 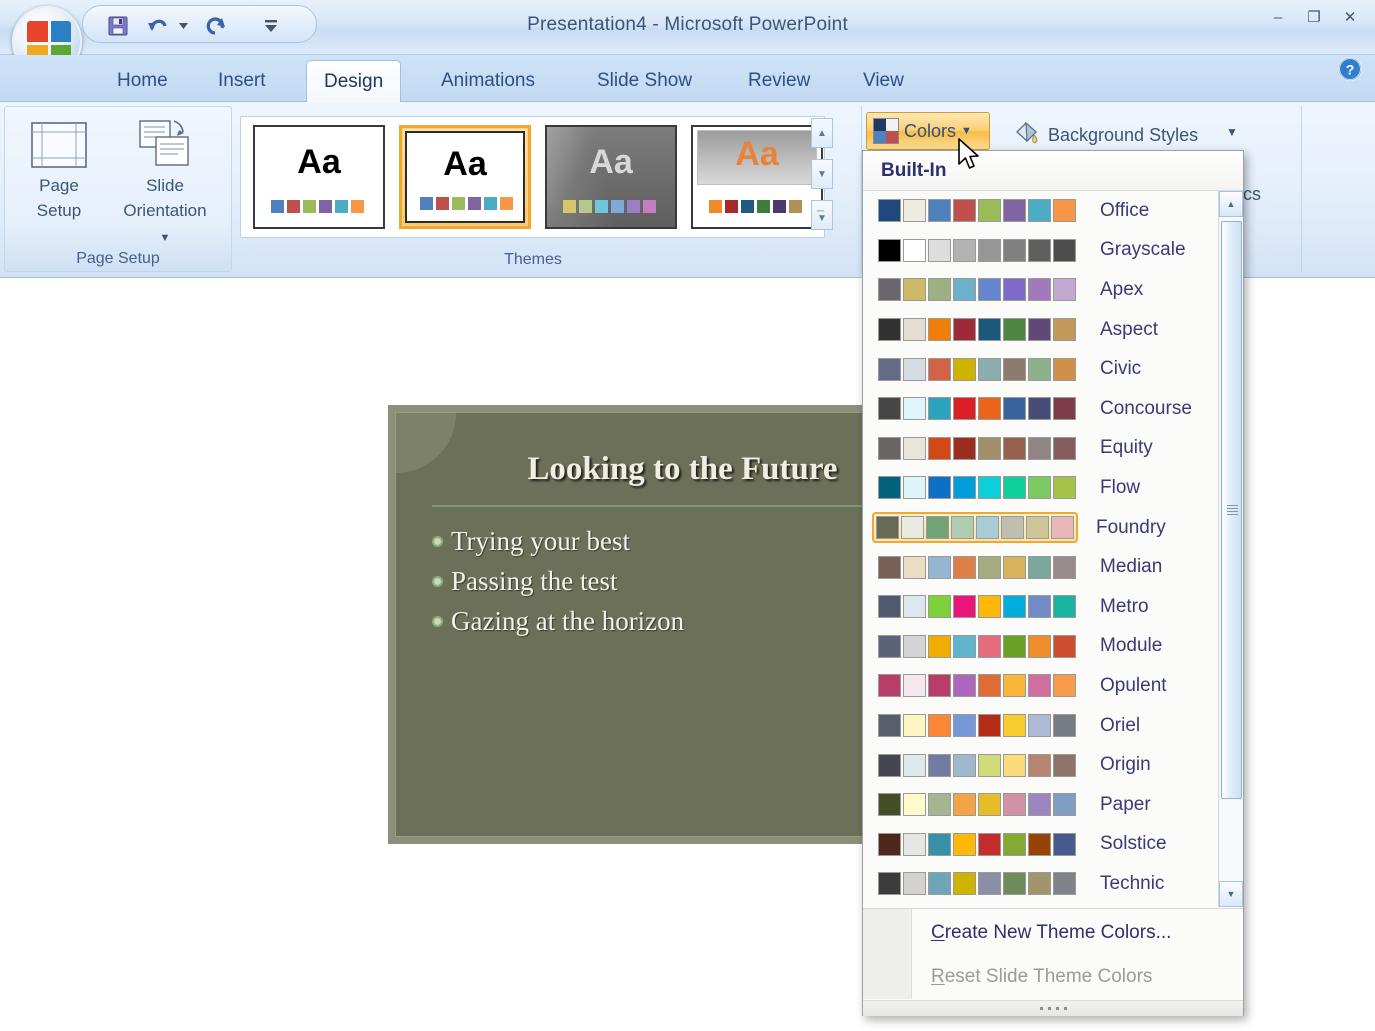 What do you see at coordinates (1231, 510) in the screenshot?
I see `scrollbar-thumb` at bounding box center [1231, 510].